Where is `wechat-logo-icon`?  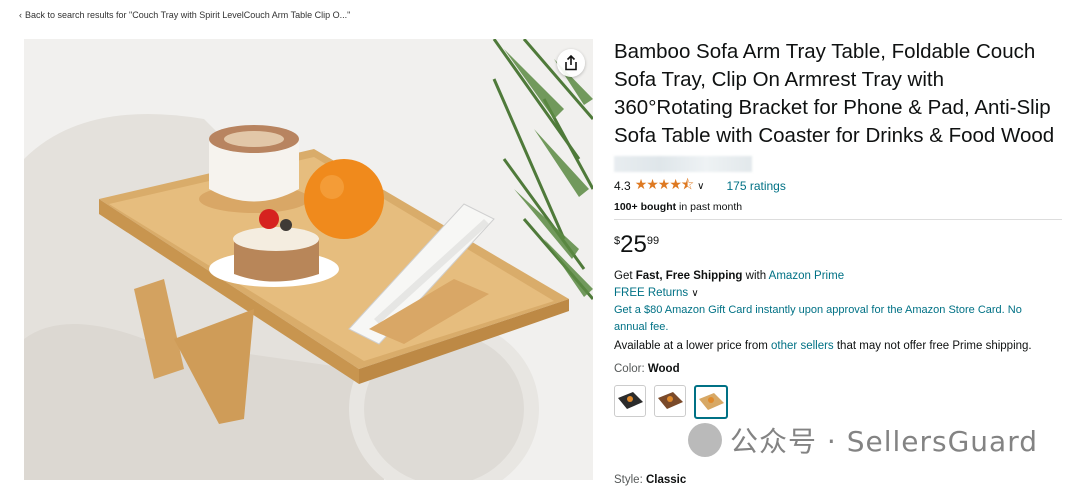
wechat-logo-icon is located at coordinates (705, 440).